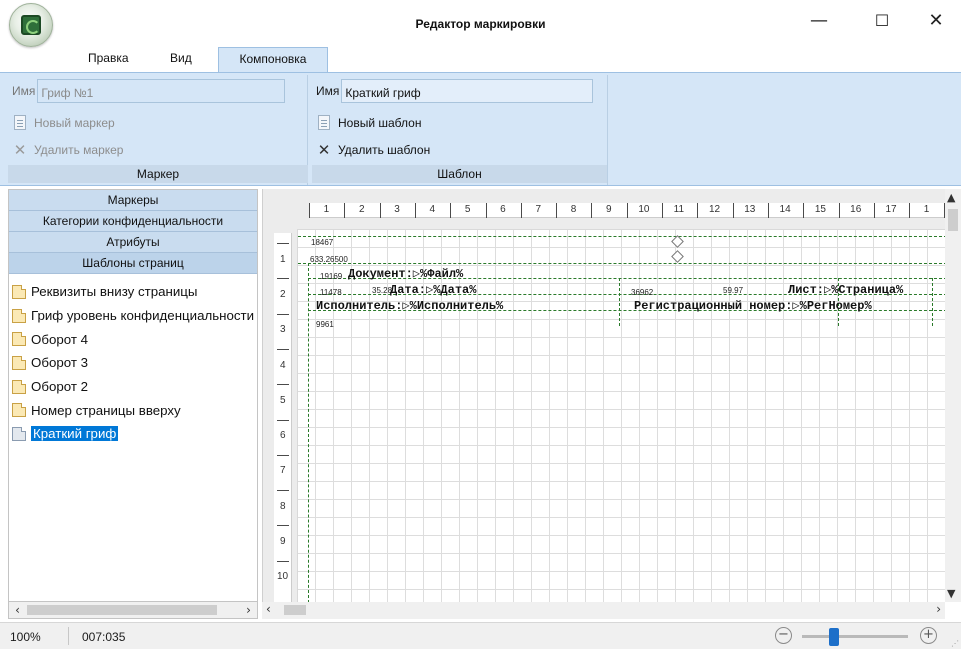  I want to click on maximize-button: ☐, so click(882, 22).